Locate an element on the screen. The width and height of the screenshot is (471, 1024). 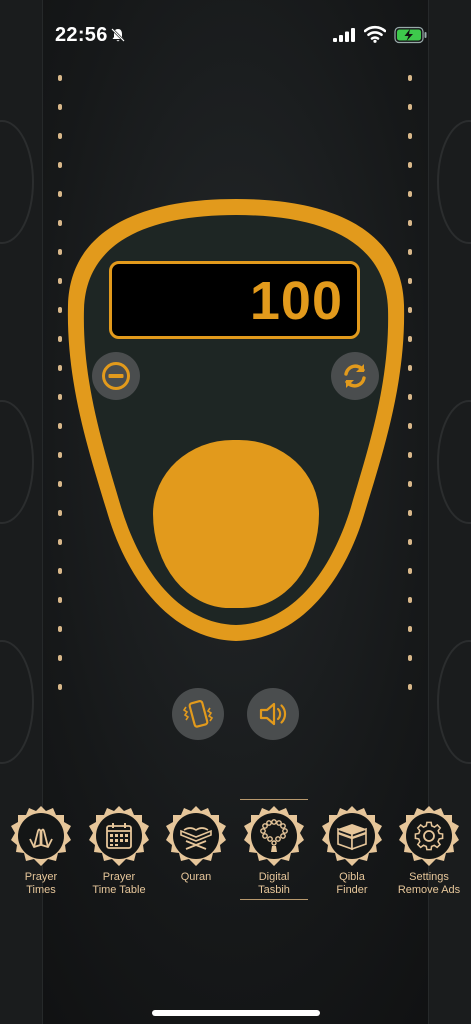
minus-circle-icon is located at coordinates (116, 376).